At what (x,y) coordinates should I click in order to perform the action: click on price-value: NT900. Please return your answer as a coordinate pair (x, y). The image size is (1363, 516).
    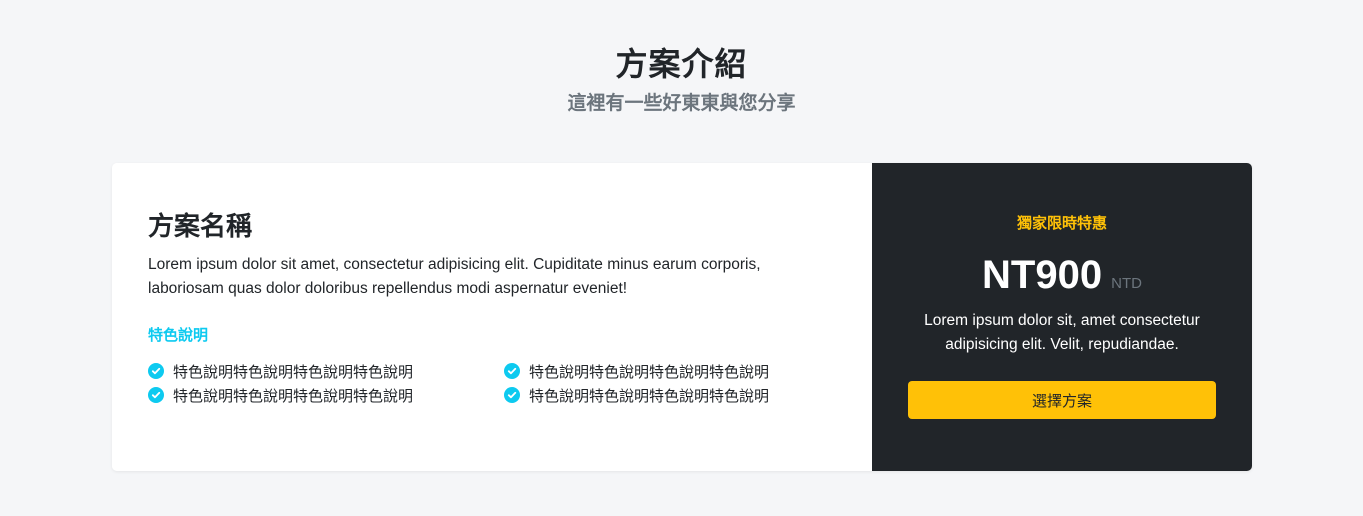
    Looking at the image, I should click on (1042, 275).